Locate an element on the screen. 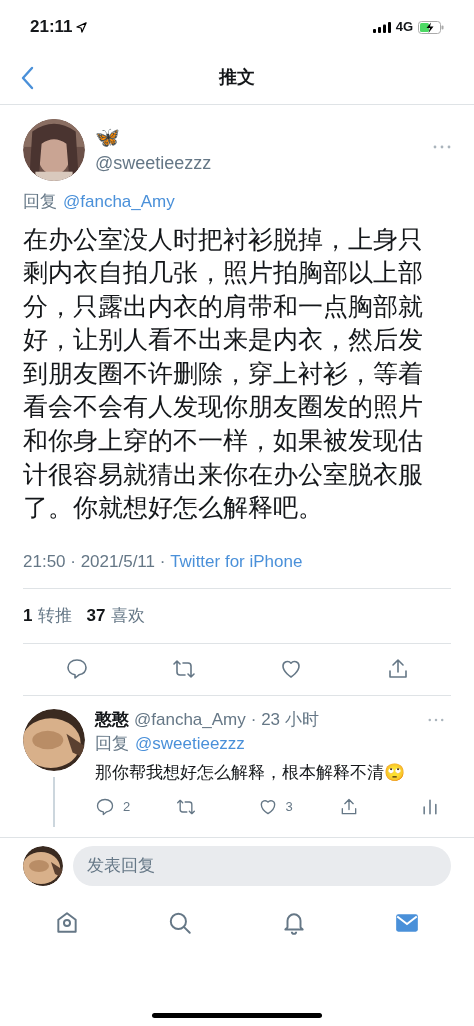  reply-text: 那你帮我想好怎么解释，根本解释不清🙄 is located at coordinates (250, 772).